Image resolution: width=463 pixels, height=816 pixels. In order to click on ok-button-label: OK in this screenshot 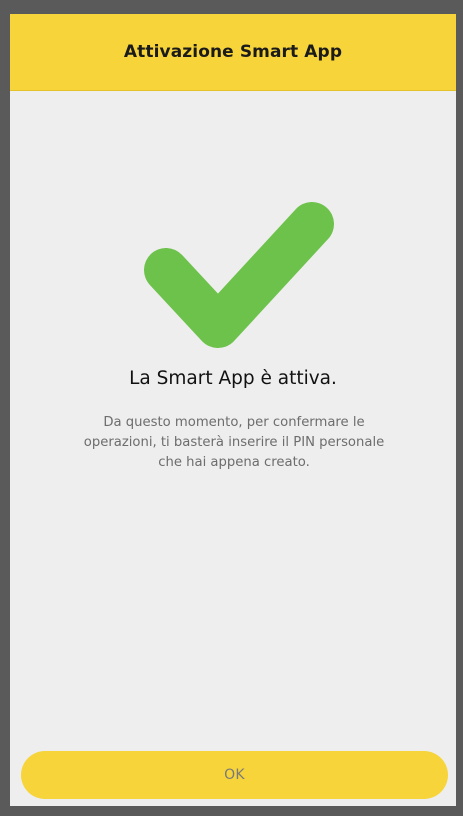, I will do `click(234, 775)`.